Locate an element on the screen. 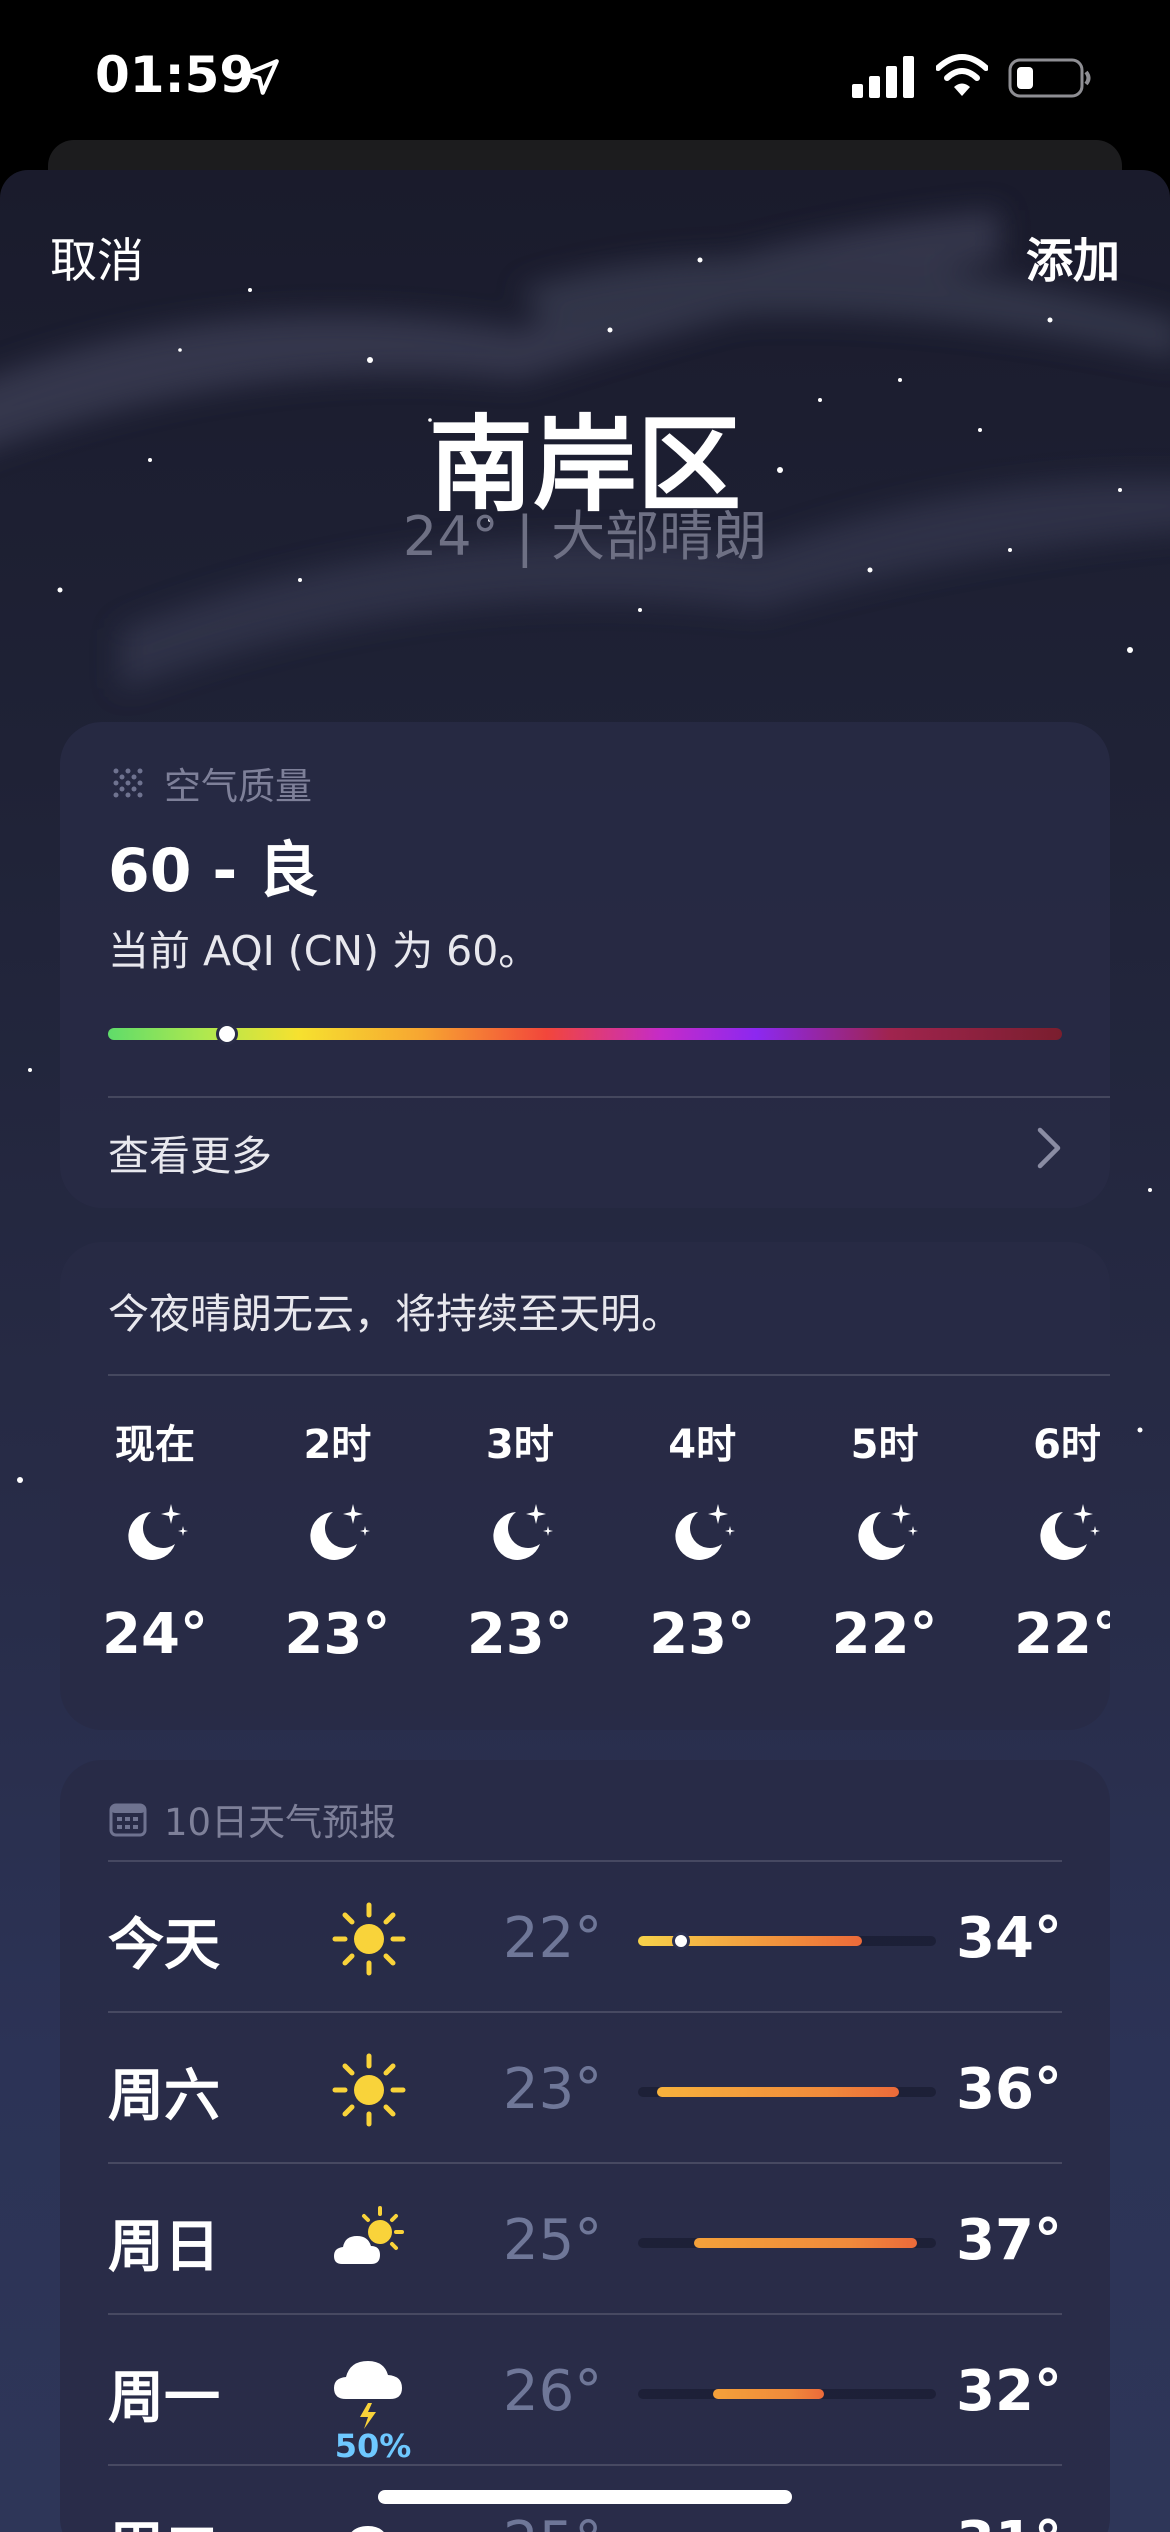  chevron-right-icon is located at coordinates (1049, 1148).